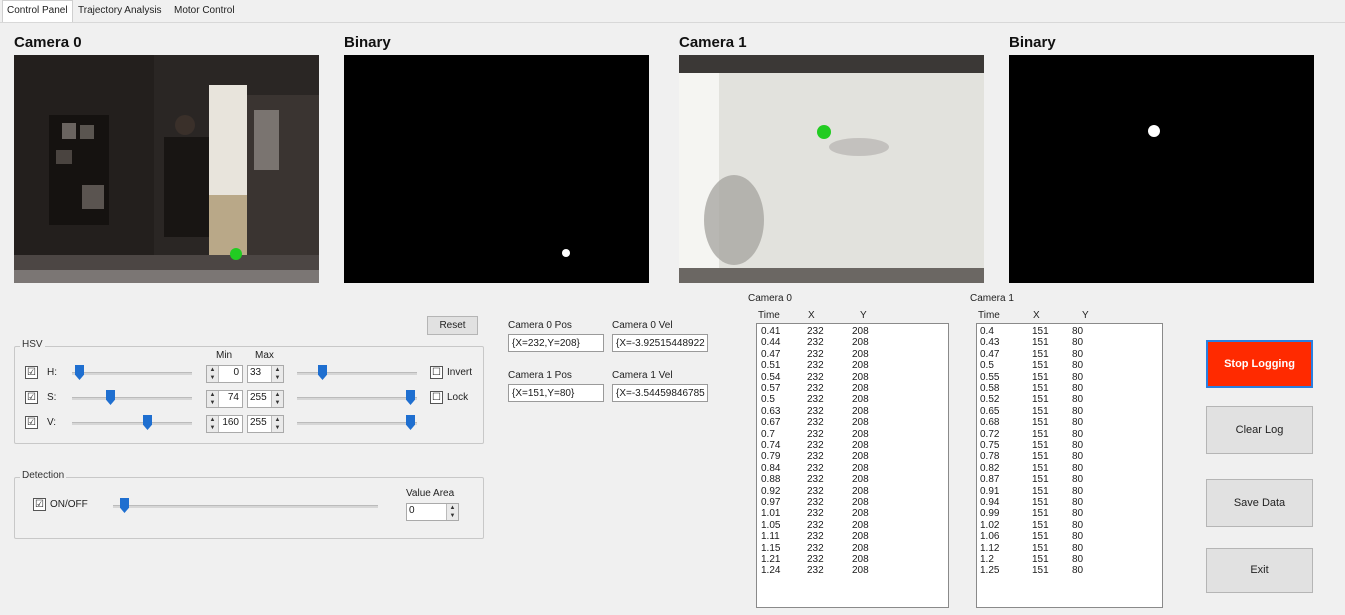 Image resolution: width=1345 pixels, height=615 pixels. What do you see at coordinates (771, 514) in the screenshot?
I see `log-cell-time: 1.01` at bounding box center [771, 514].